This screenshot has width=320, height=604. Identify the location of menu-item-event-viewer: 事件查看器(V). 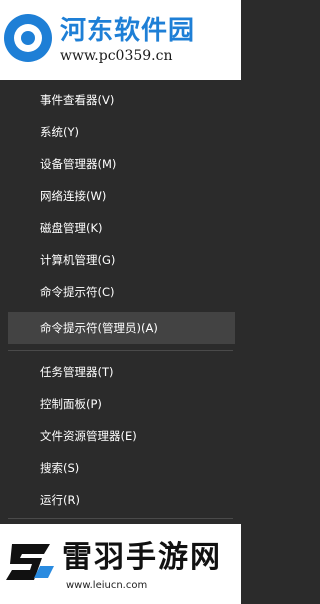
(120, 100).